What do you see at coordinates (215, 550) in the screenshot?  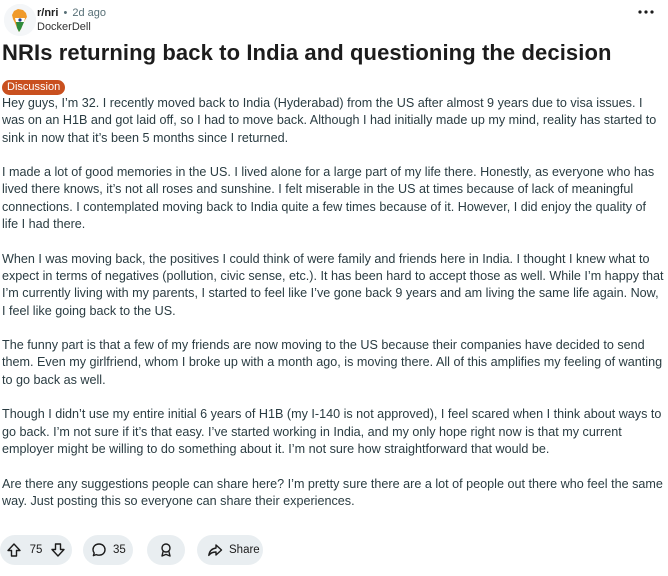 I see `share-arrow-icon` at bounding box center [215, 550].